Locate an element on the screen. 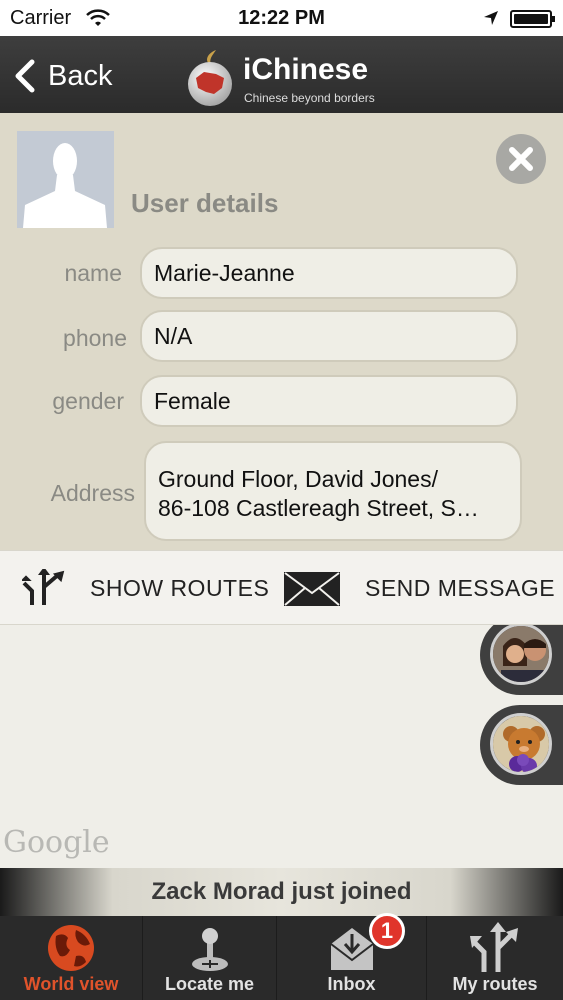 The image size is (563, 1000). send-message-button: SEND MESSAGE is located at coordinates (419, 588).